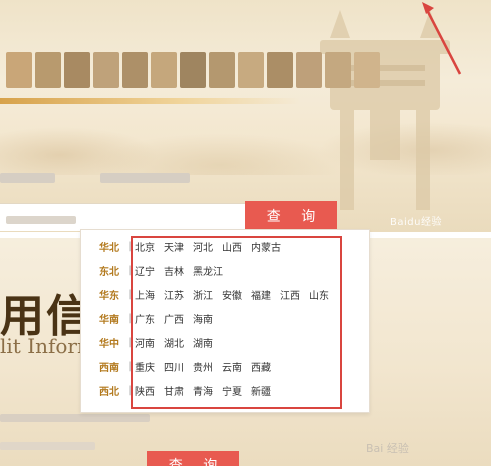 The image size is (491, 466). I want to click on region-row: 东北 | 辽宁 吉林 黑龙江, so click(156, 270).